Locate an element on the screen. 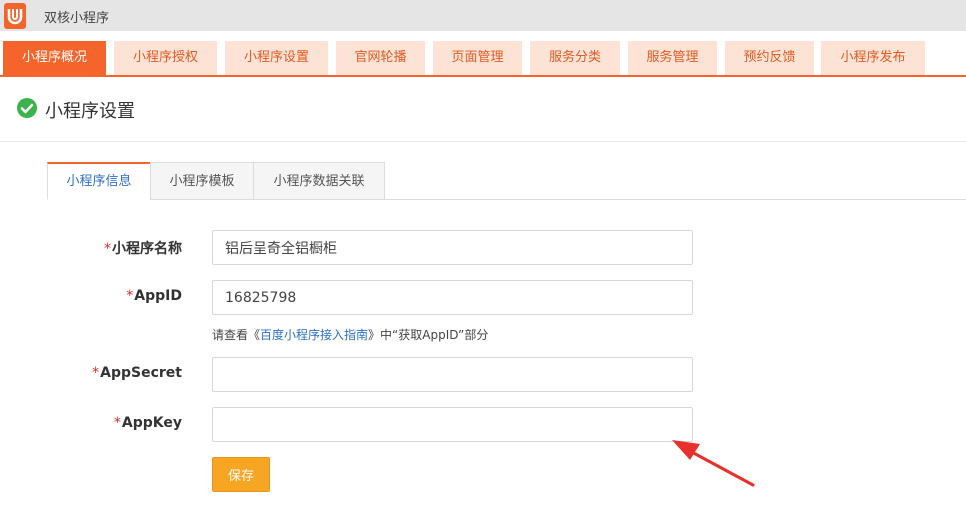  nav-item-publish: 小程序发布 is located at coordinates (873, 58).